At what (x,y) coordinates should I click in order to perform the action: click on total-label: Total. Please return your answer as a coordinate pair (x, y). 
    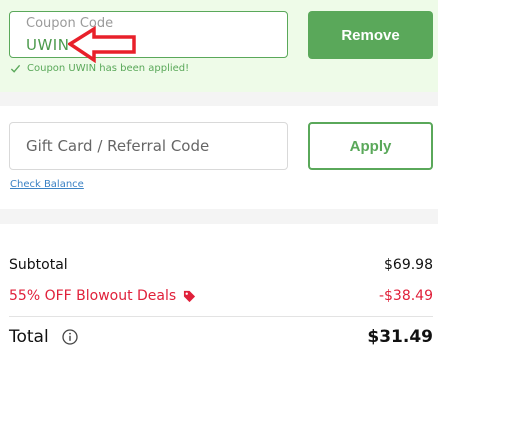
    Looking at the image, I should click on (29, 337).